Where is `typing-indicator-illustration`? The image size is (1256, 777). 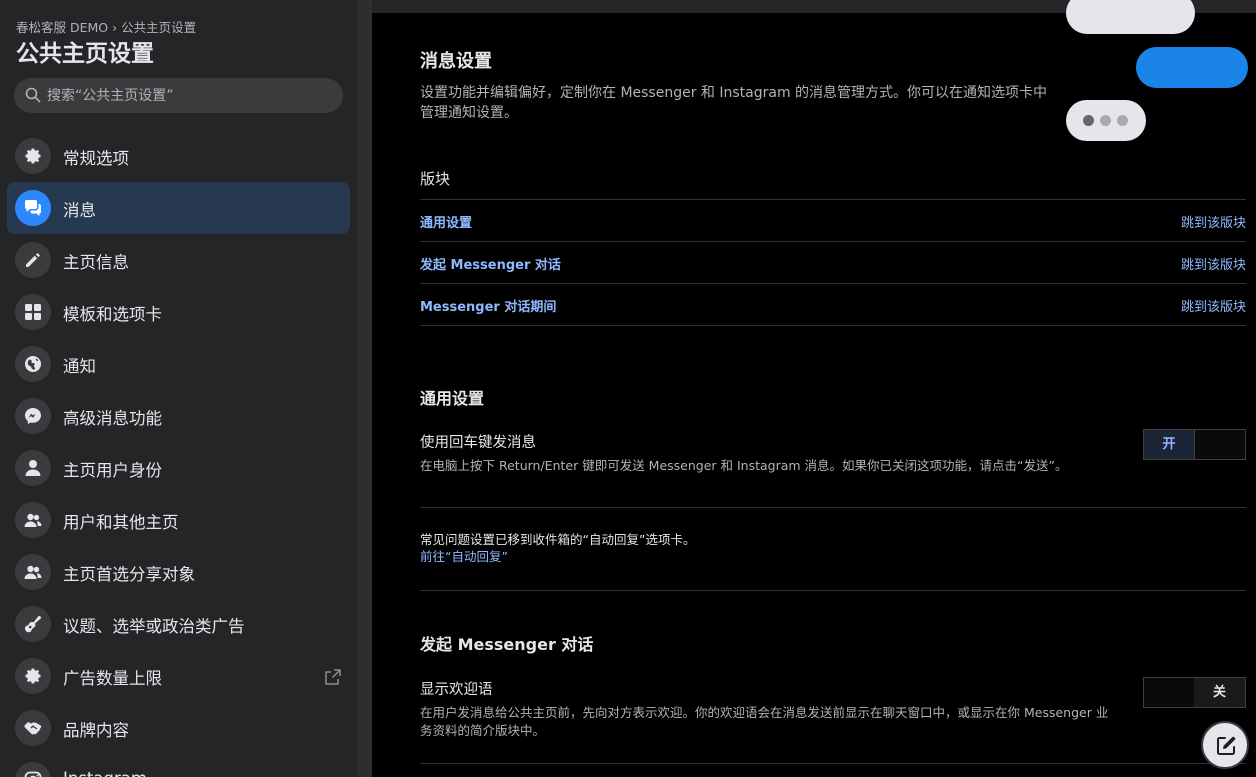
typing-indicator-illustration is located at coordinates (1106, 120).